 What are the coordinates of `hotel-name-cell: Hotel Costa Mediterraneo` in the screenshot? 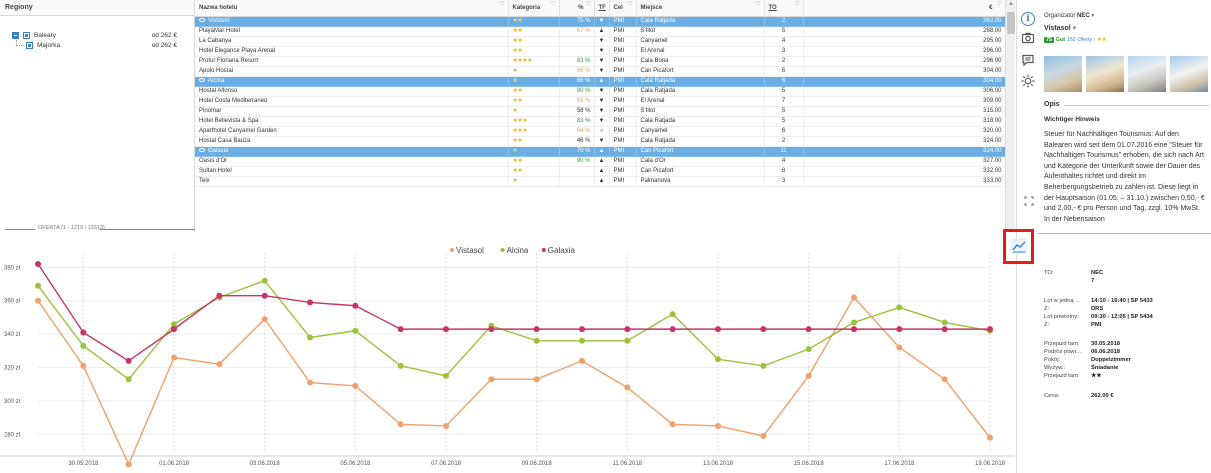 It's located at (352, 101).